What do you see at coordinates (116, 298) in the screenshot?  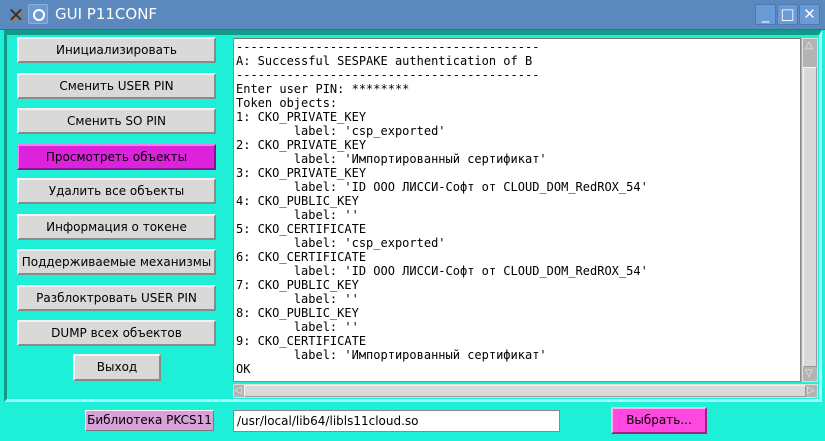 I see `action-button: Разблоктровать USER PIN` at bounding box center [116, 298].